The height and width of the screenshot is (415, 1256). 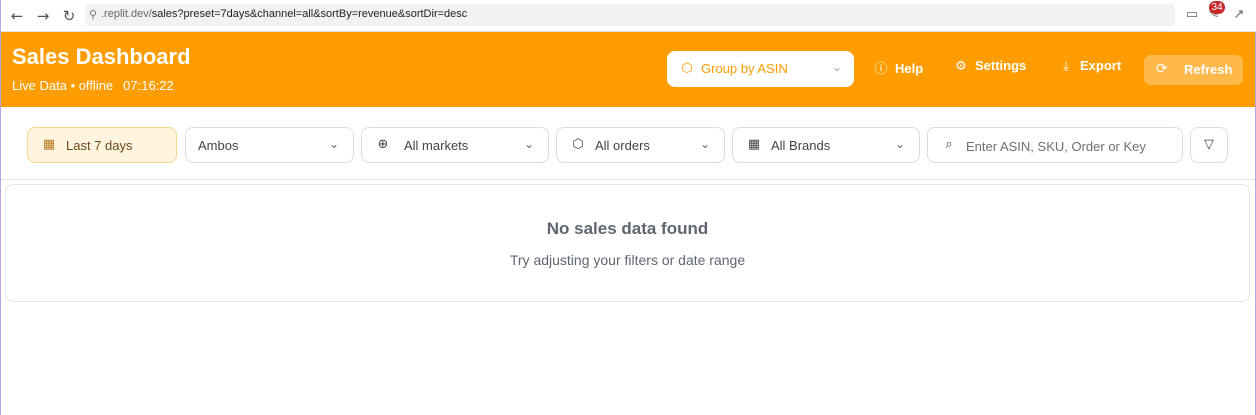 What do you see at coordinates (63, 85) in the screenshot?
I see `status-text: Live Data • offline` at bounding box center [63, 85].